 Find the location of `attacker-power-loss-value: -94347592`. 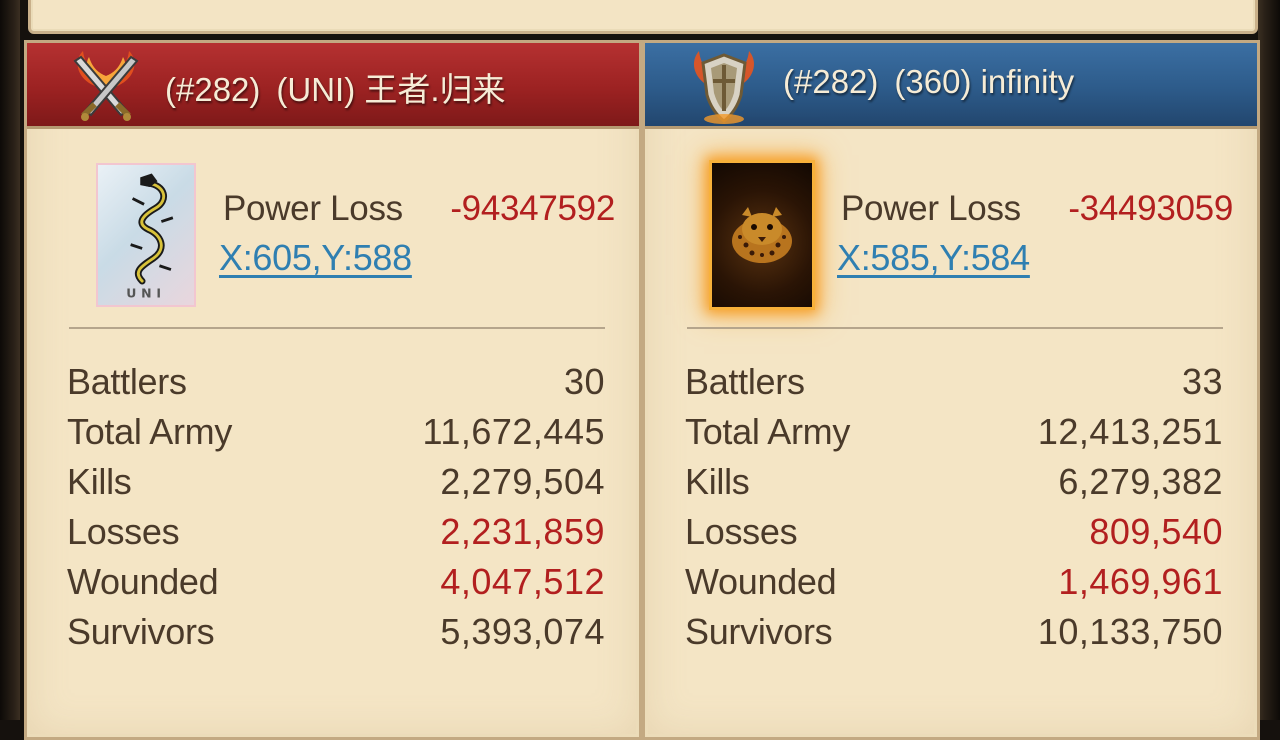

attacker-power-loss-value: -94347592 is located at coordinates (532, 208).